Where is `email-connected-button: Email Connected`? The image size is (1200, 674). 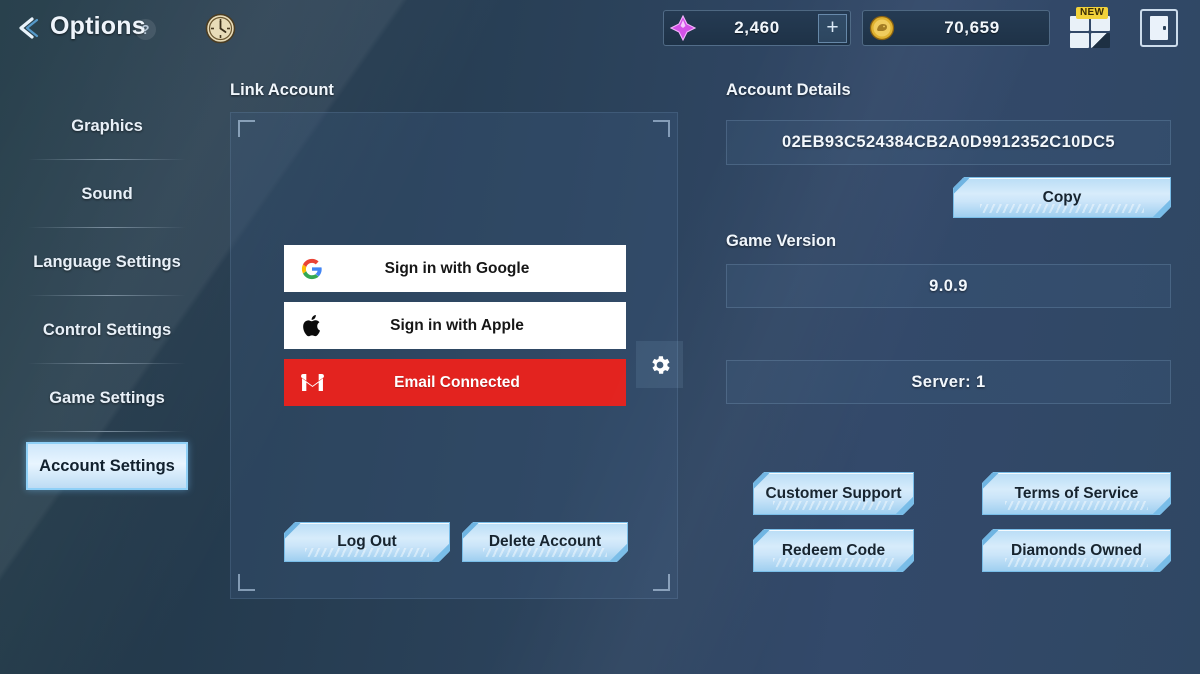 email-connected-button: Email Connected is located at coordinates (455, 382).